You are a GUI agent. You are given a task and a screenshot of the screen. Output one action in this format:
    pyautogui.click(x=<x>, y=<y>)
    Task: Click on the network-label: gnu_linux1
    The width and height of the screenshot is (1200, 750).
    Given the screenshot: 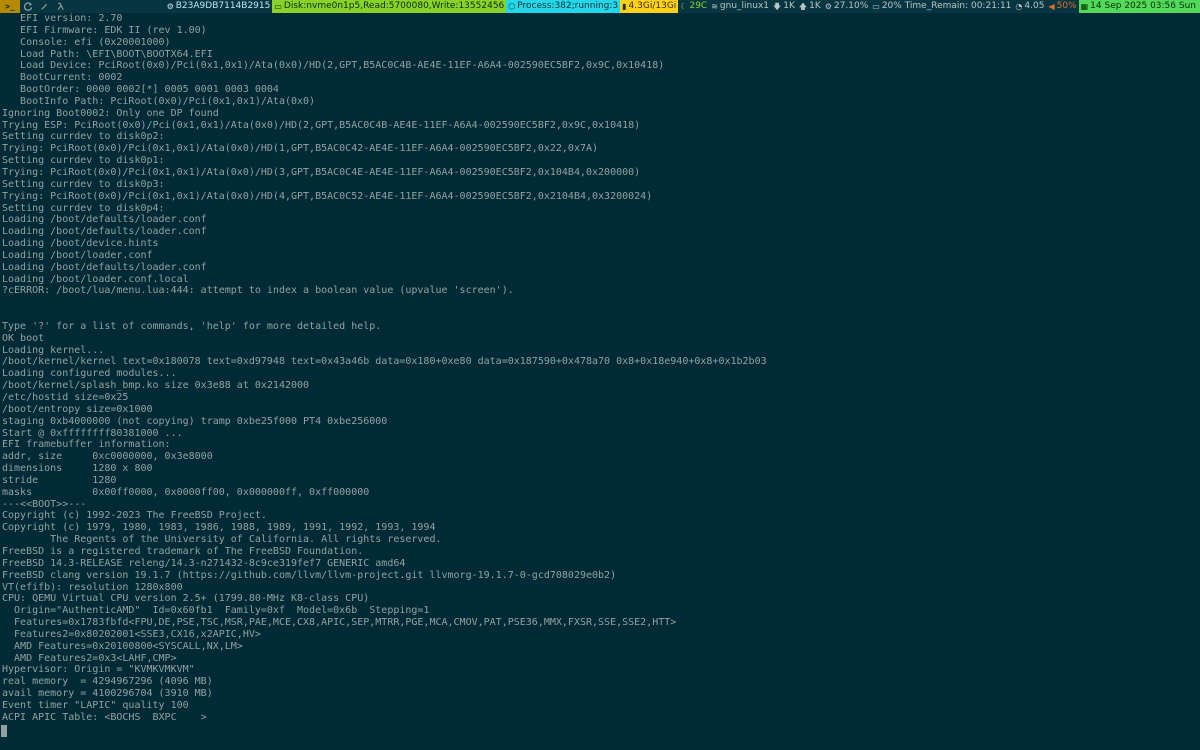 What is the action you would take?
    pyautogui.click(x=744, y=6)
    